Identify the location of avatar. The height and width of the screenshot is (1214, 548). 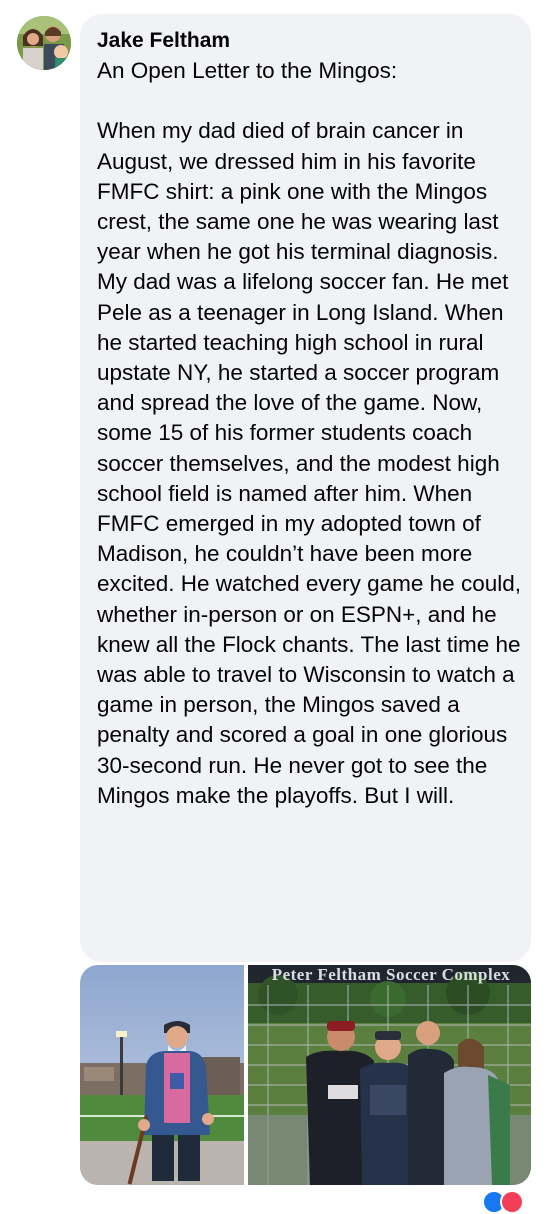
(44, 43).